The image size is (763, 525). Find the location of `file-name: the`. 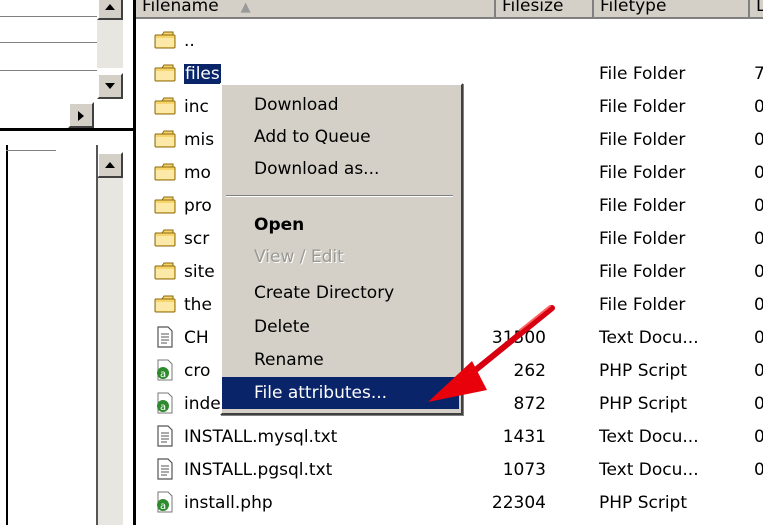

file-name: the is located at coordinates (198, 305).